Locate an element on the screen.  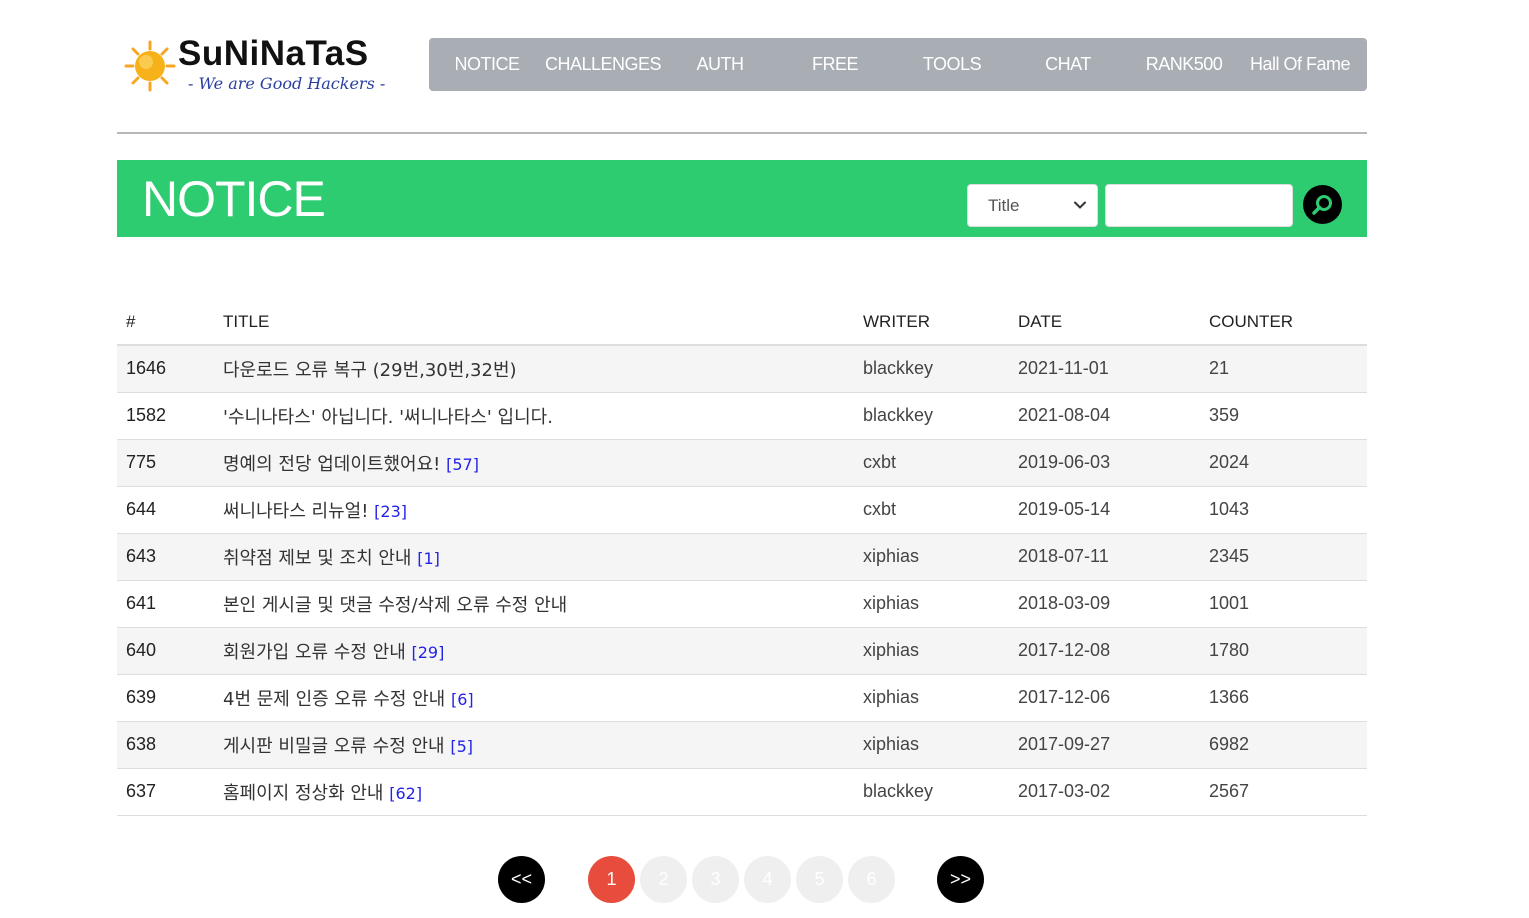
search-icon is located at coordinates (1322, 205).